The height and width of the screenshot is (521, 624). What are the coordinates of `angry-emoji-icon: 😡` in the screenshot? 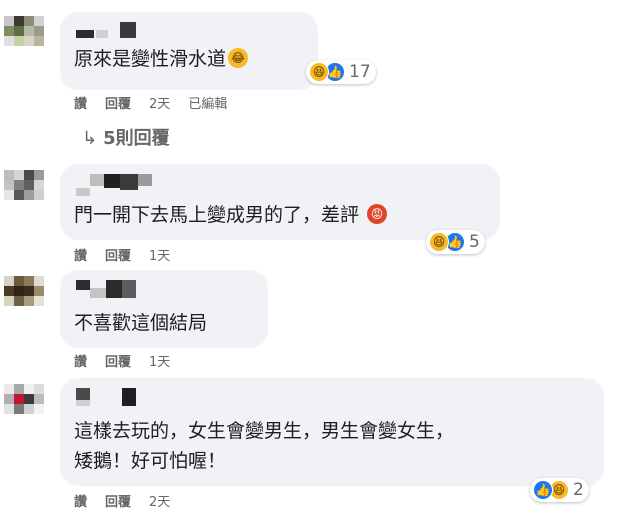 It's located at (377, 213).